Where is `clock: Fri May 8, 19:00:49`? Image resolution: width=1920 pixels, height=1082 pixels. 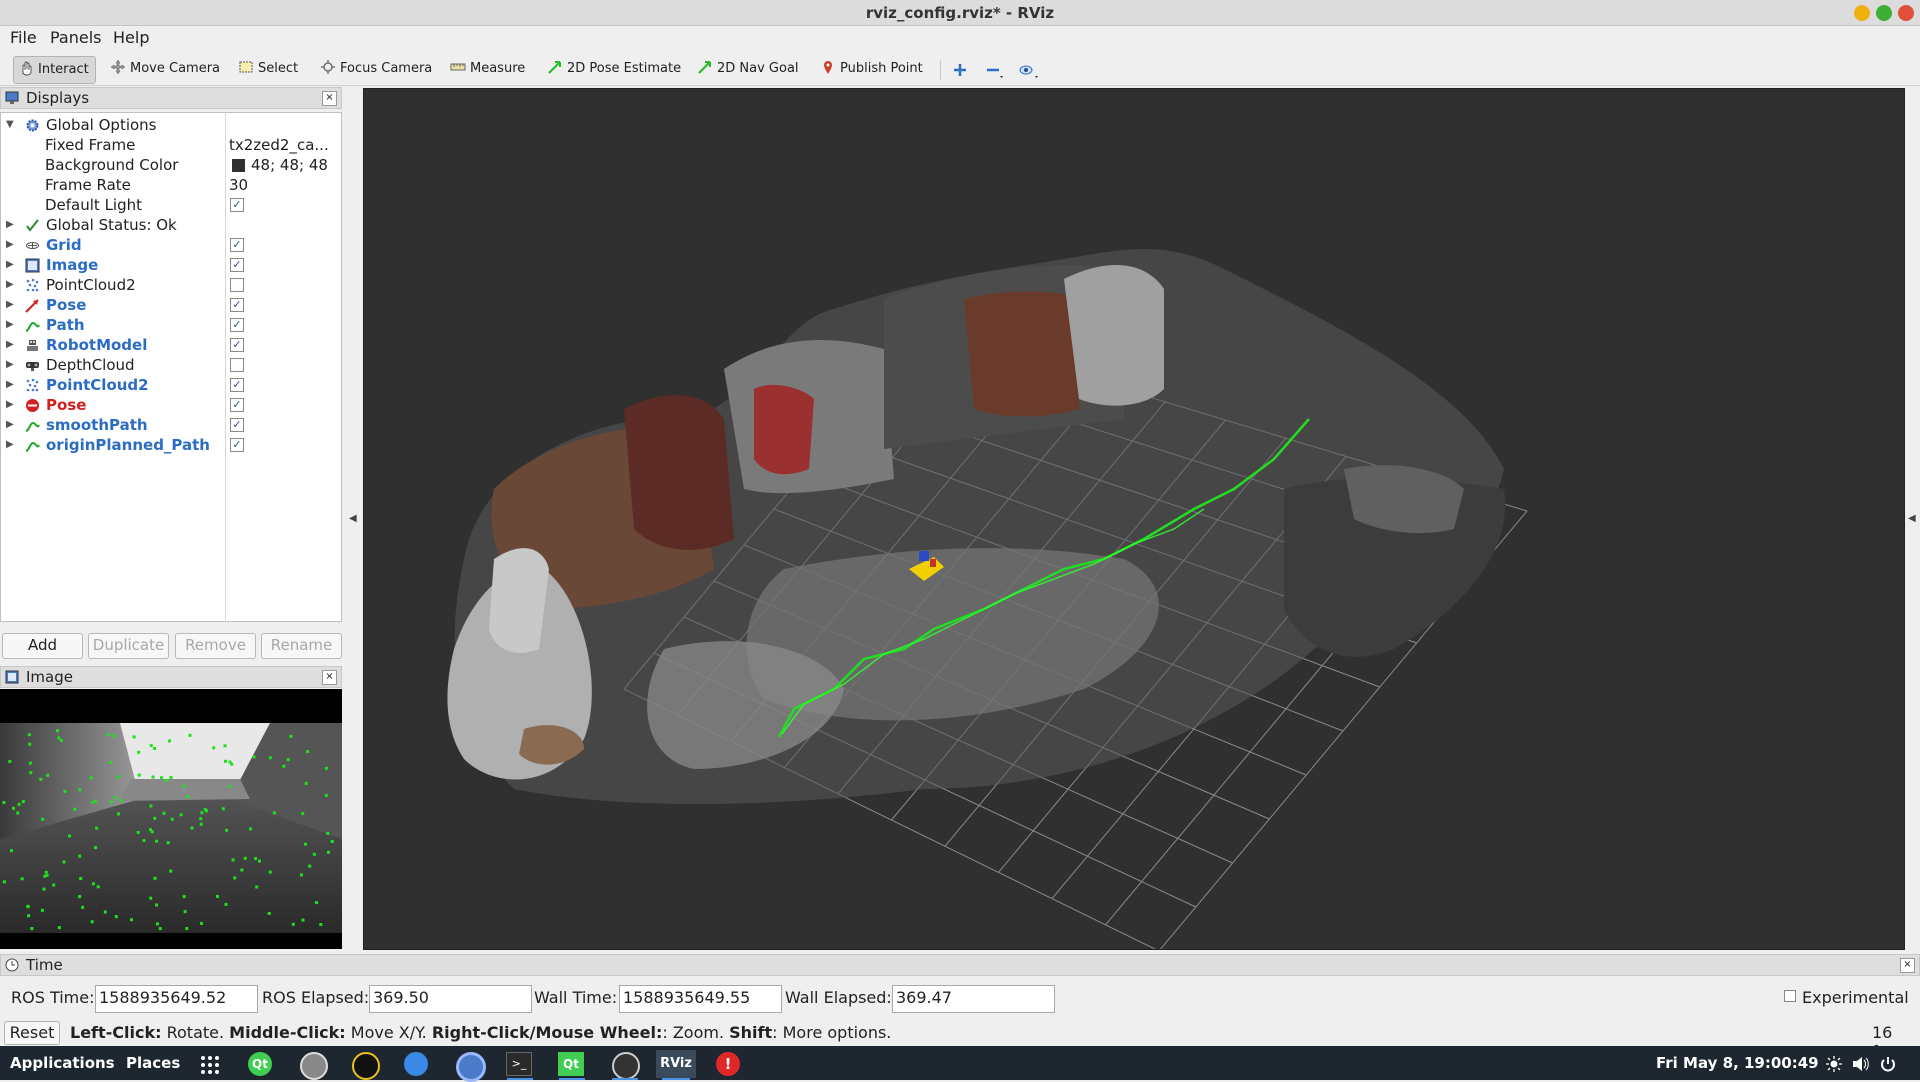
clock: Fri May 8, 19:00:49 is located at coordinates (1737, 1063).